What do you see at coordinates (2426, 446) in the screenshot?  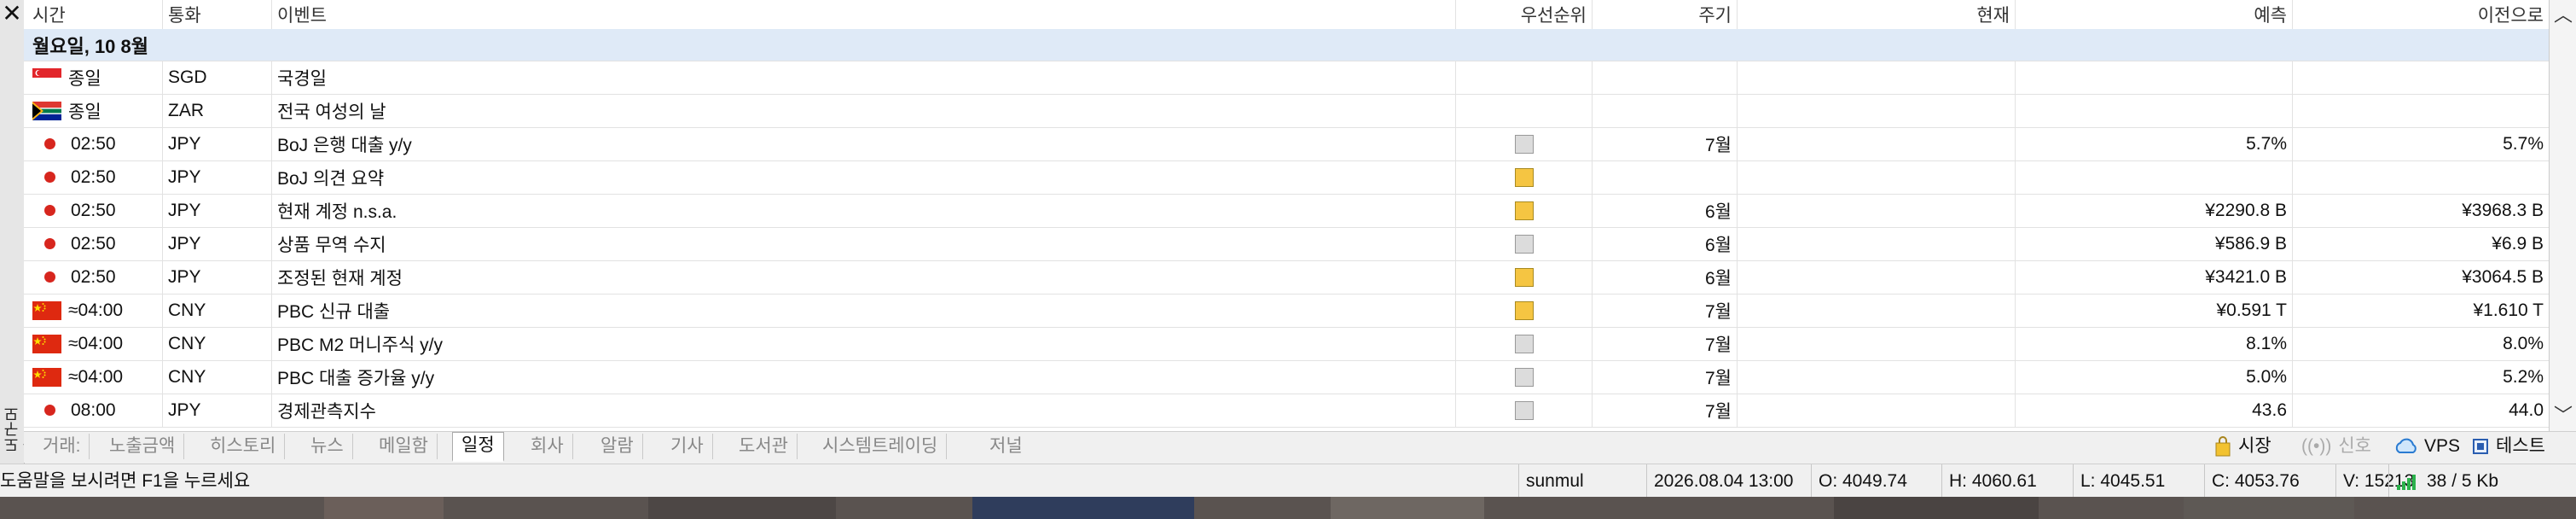 I see `vps-button: VPS` at bounding box center [2426, 446].